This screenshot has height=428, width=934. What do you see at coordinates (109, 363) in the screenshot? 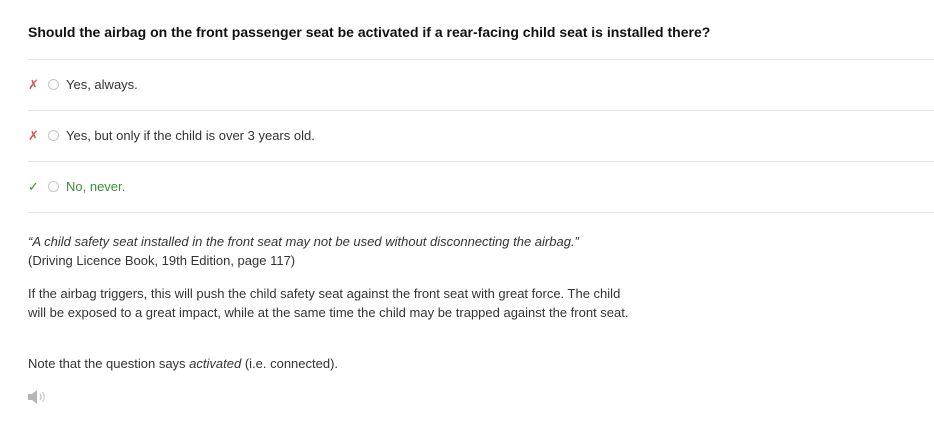
I see `note-prefix: Note that the question says` at bounding box center [109, 363].